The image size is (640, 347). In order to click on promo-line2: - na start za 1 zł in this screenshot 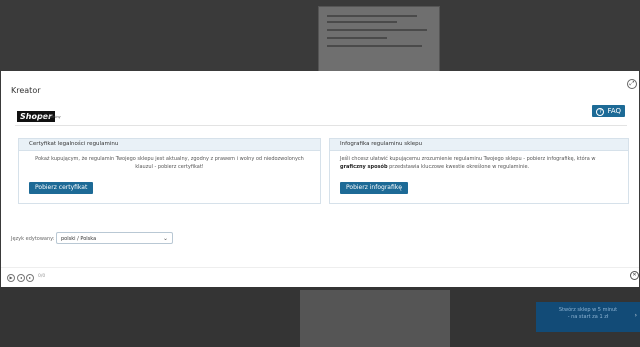, I will do `click(588, 317)`.